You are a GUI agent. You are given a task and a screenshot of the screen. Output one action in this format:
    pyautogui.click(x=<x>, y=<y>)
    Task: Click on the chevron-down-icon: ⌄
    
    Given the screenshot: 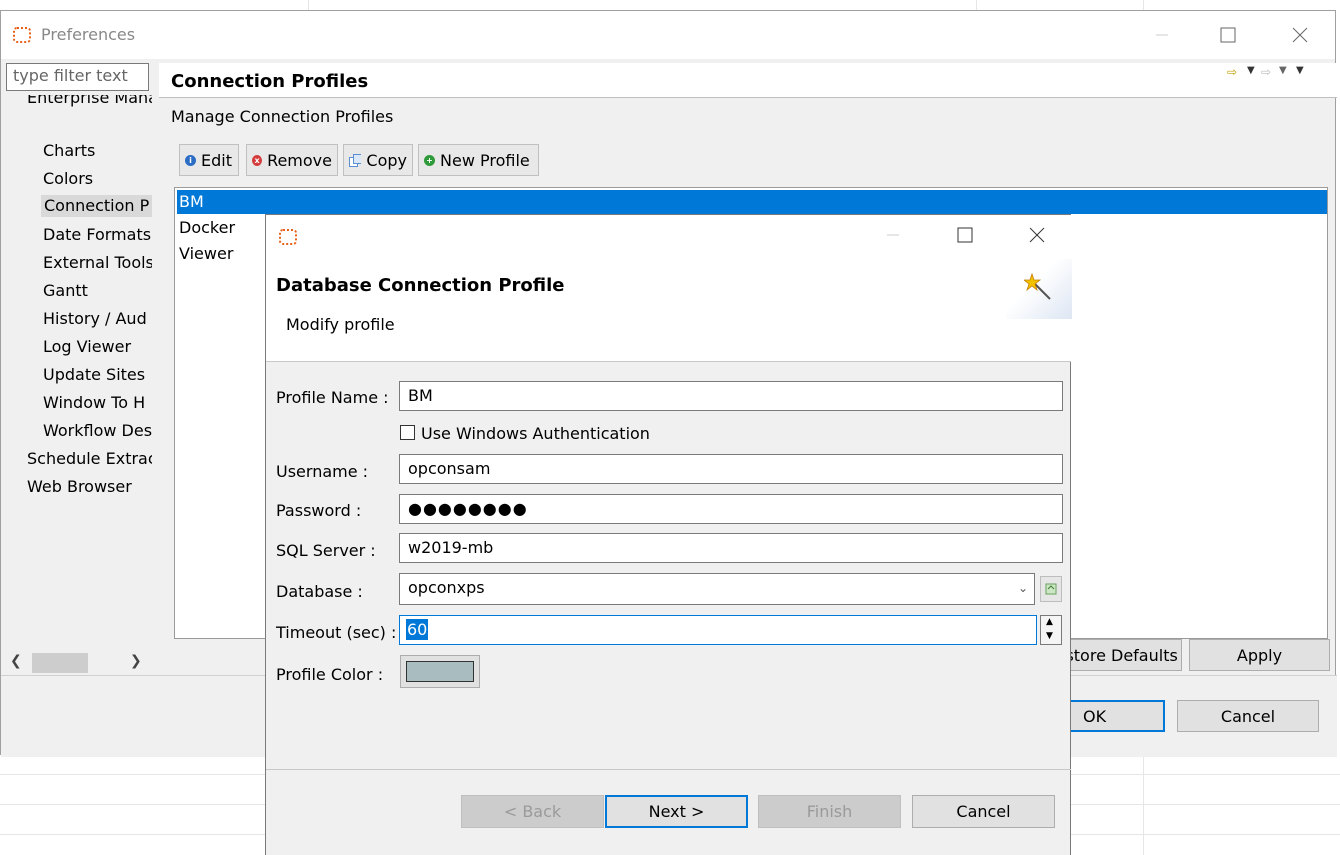 What is the action you would take?
    pyautogui.click(x=1022, y=588)
    